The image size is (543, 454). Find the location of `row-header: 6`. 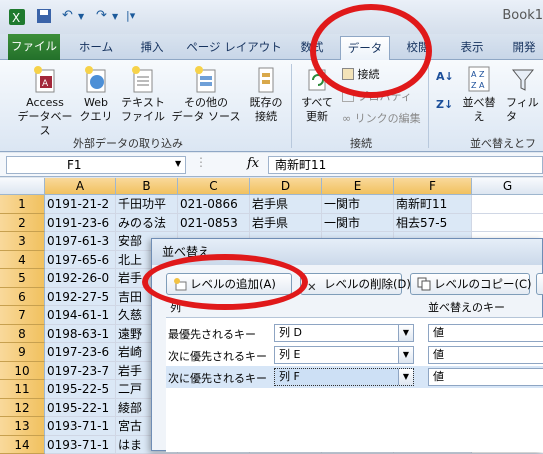

row-header: 6 is located at coordinates (22, 297).